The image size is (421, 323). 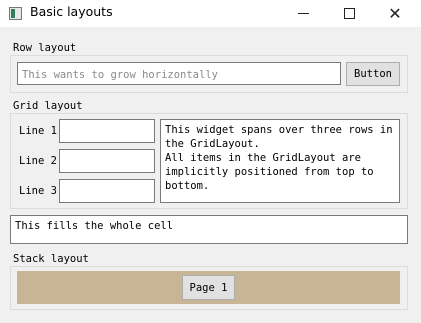 What do you see at coordinates (38, 131) in the screenshot?
I see `line-1-label: Line 1` at bounding box center [38, 131].